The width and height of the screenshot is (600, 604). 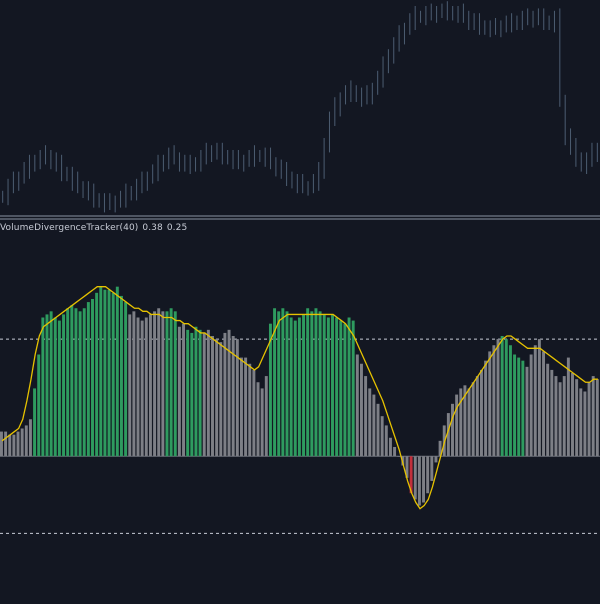 I want to click on indicator-value-1: 0.38, so click(x=152, y=228).